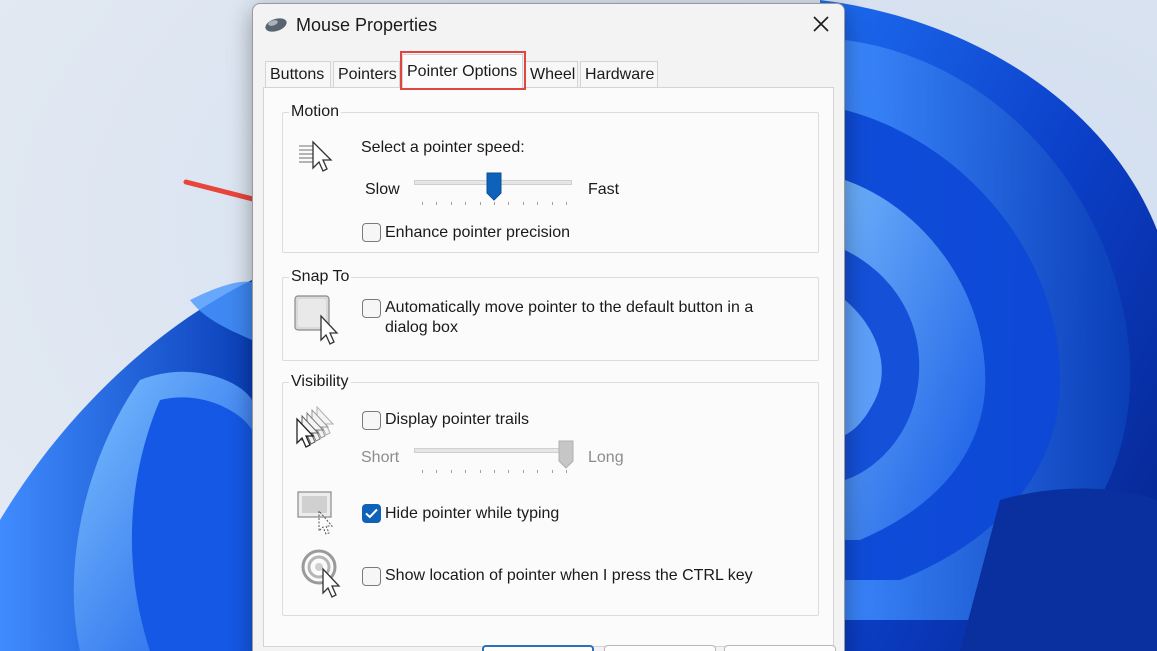 Image resolution: width=1157 pixels, height=651 pixels. I want to click on tab-buttons: Buttons, so click(298, 74).